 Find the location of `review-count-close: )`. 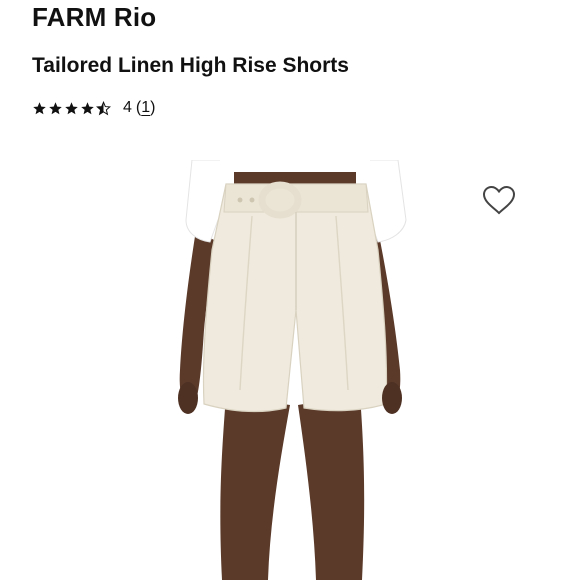

review-count-close: ) is located at coordinates (153, 107).